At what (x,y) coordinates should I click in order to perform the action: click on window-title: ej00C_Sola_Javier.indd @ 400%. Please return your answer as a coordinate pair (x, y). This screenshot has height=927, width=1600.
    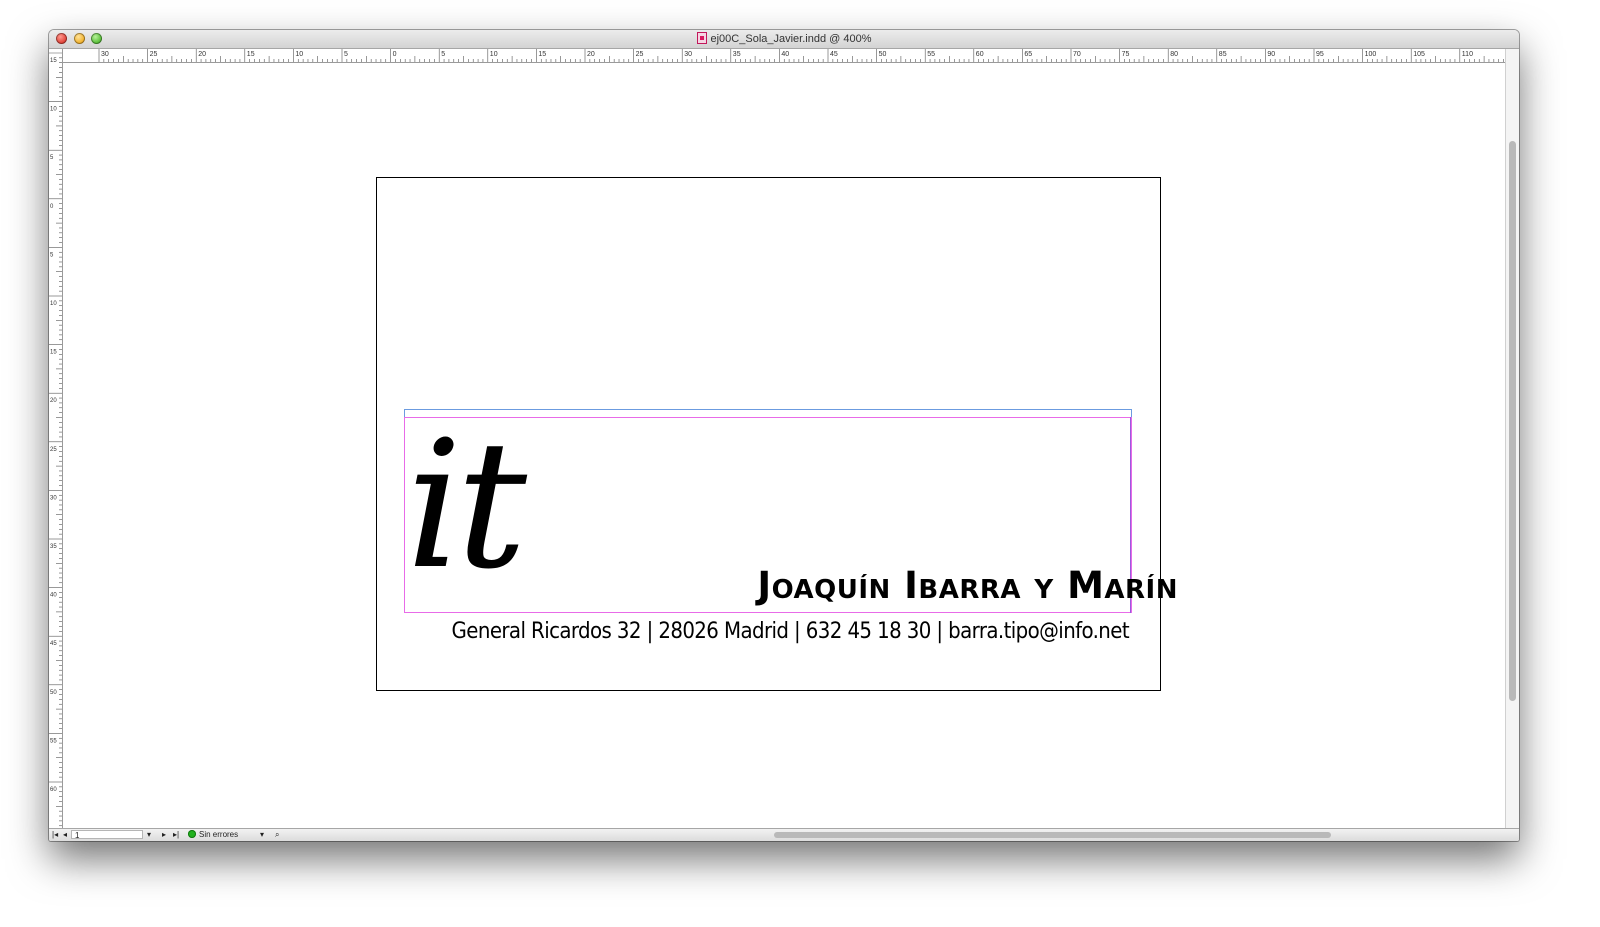
    Looking at the image, I should click on (791, 39).